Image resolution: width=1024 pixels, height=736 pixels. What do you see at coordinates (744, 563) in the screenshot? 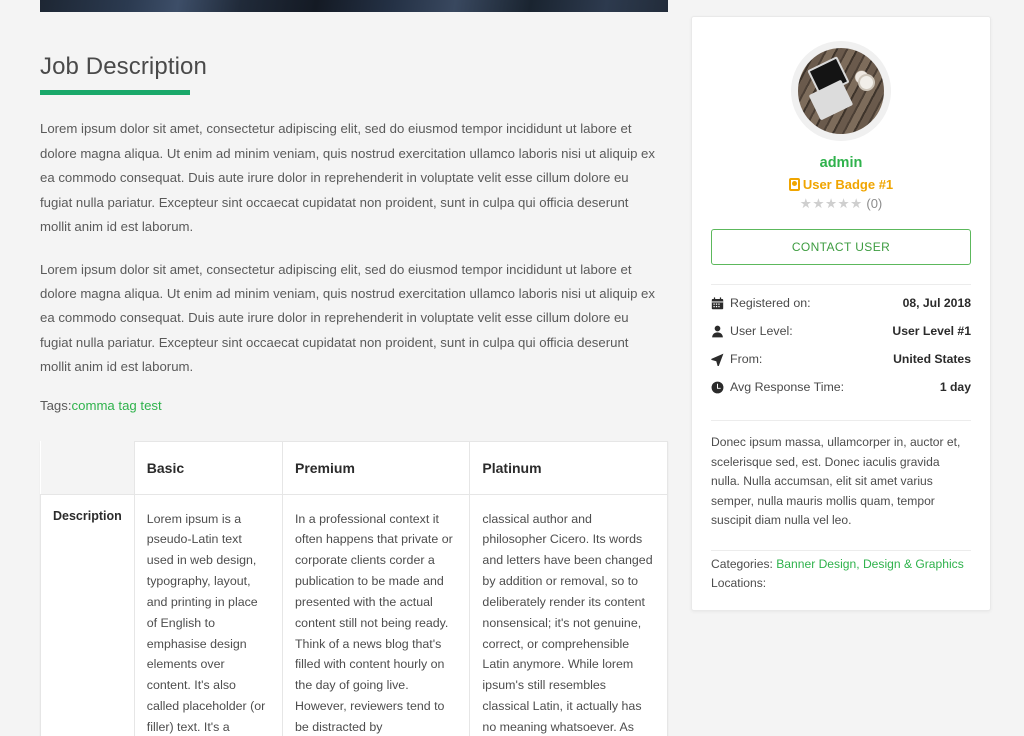
I see `categories-label: Categories:` at bounding box center [744, 563].